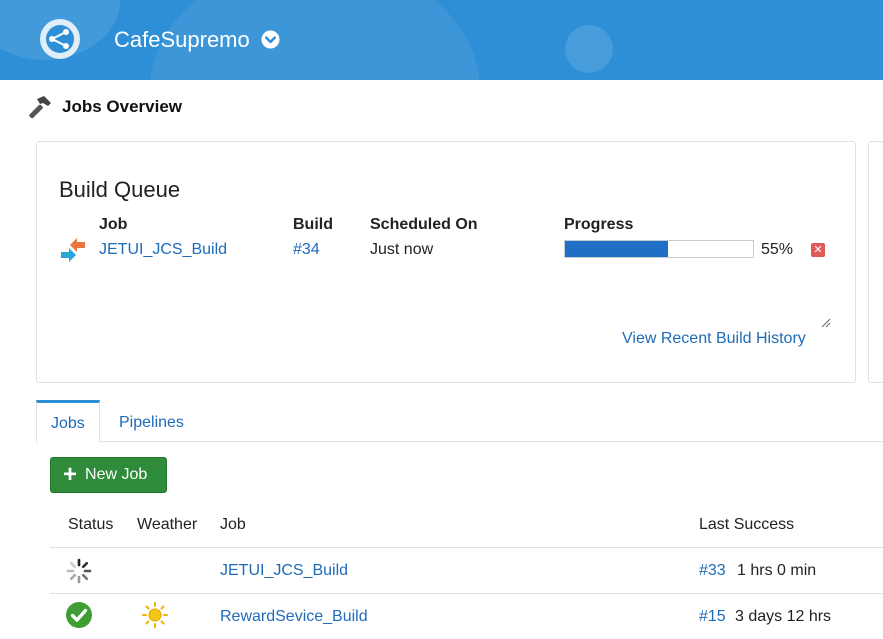 This screenshot has height=639, width=883. I want to click on building-spinner-icon, so click(79, 571).